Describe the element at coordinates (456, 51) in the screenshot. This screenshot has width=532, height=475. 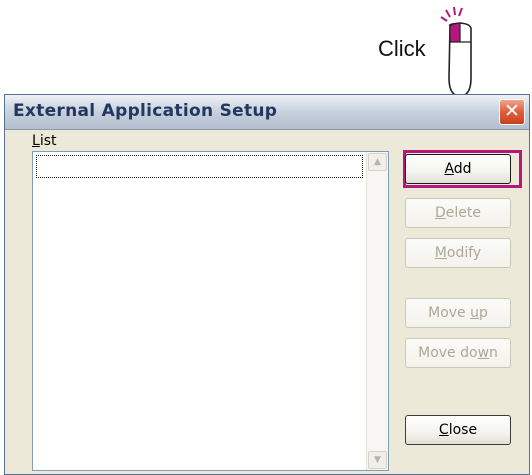
I see `mouse-icon` at that location.